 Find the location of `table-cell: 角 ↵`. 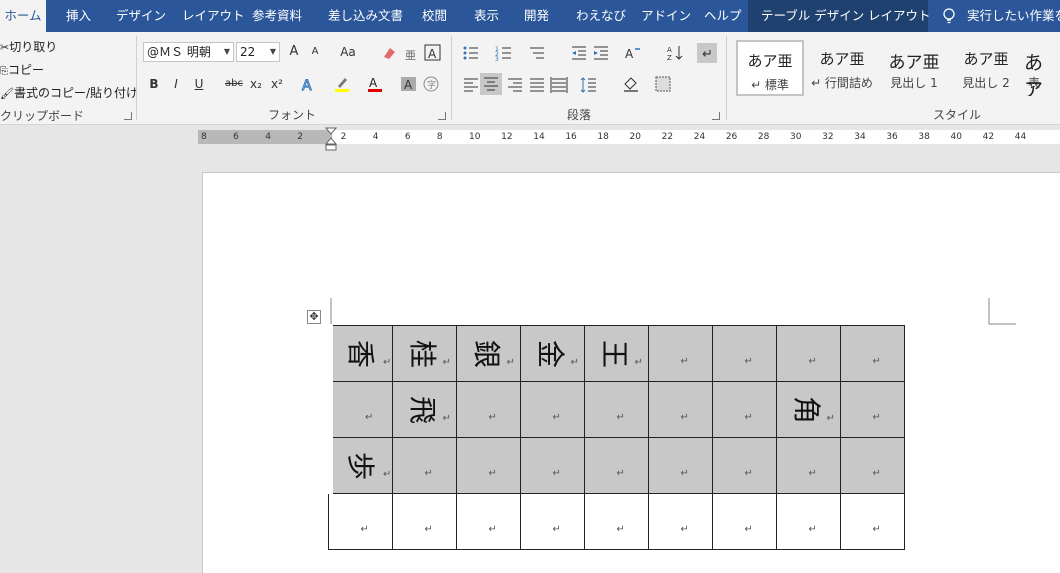

table-cell: 角 ↵ is located at coordinates (808, 409).